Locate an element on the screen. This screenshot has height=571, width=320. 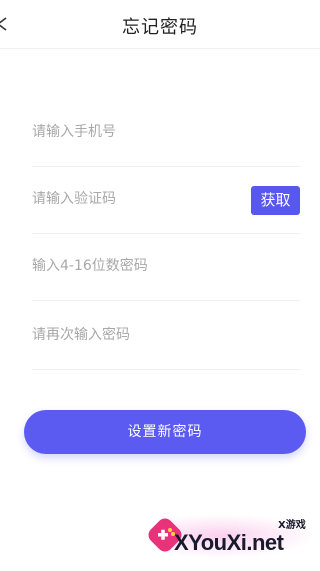
watermark-small-text: X游戏 is located at coordinates (292, 525).